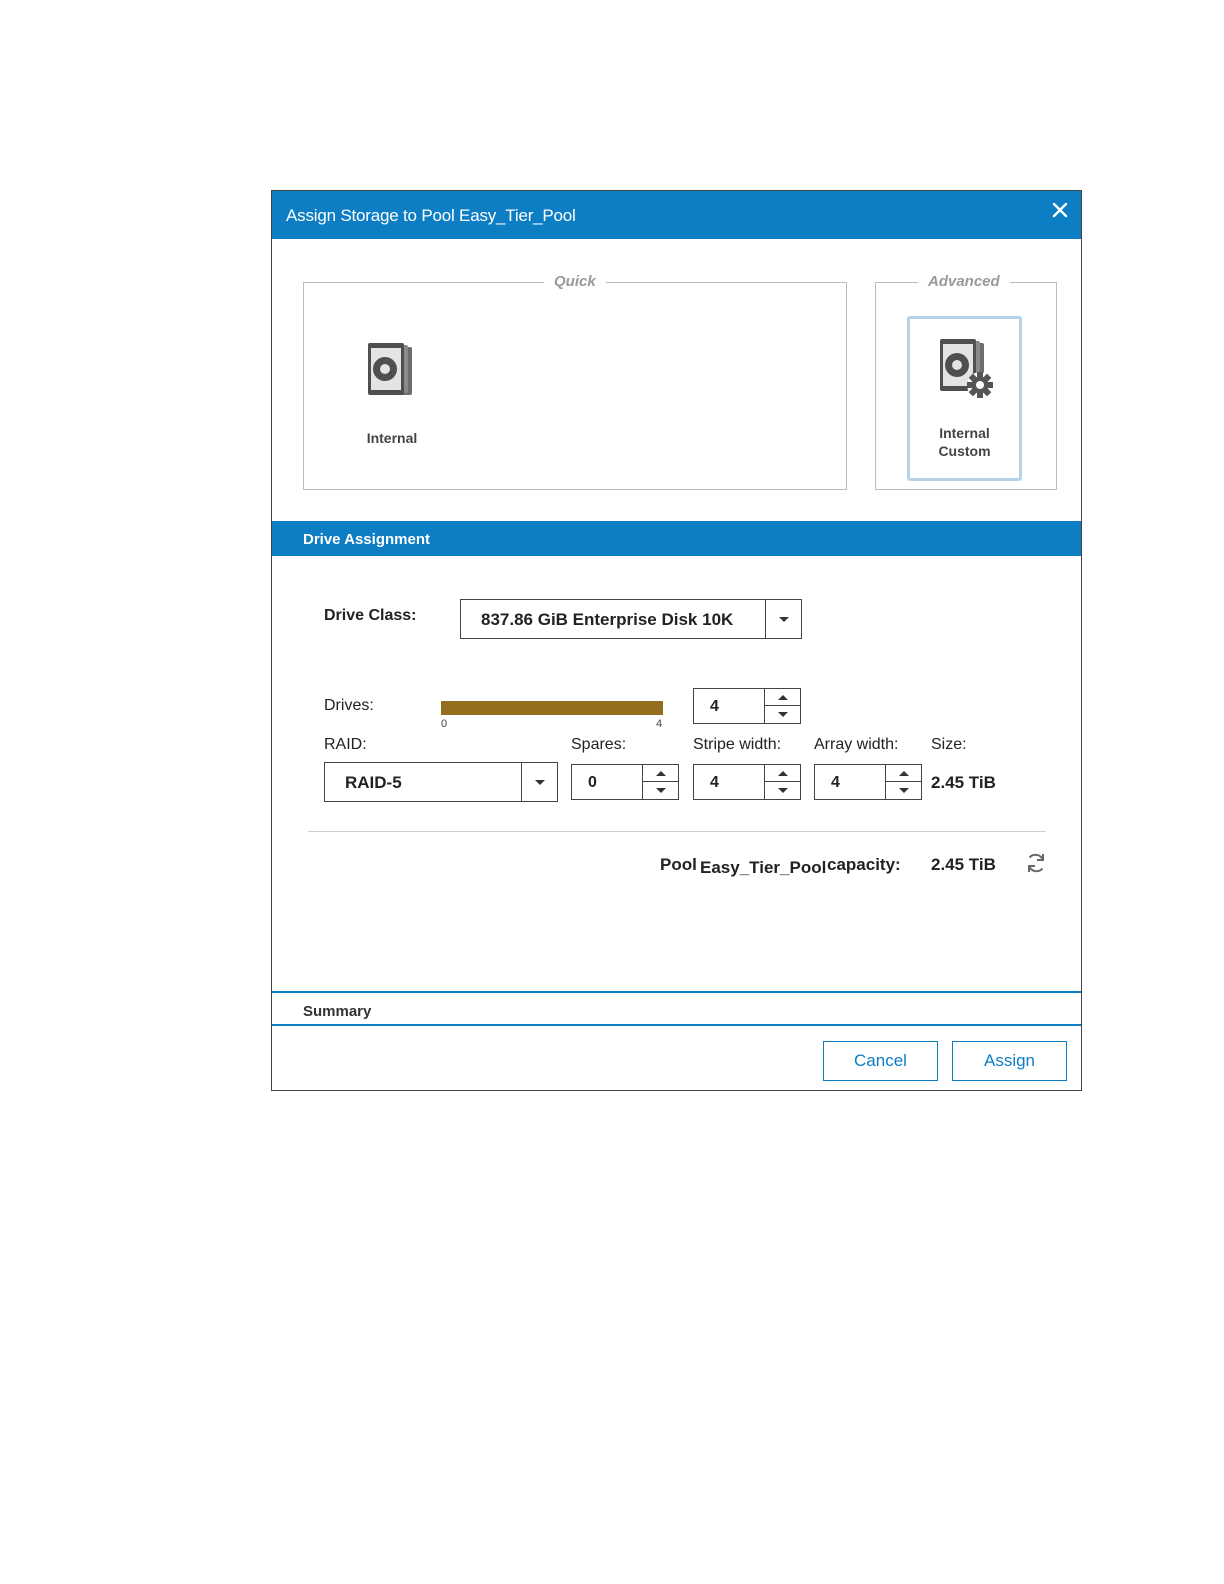 Image resolution: width=1224 pixels, height=1584 pixels. I want to click on drives-slider-max: 4, so click(659, 724).